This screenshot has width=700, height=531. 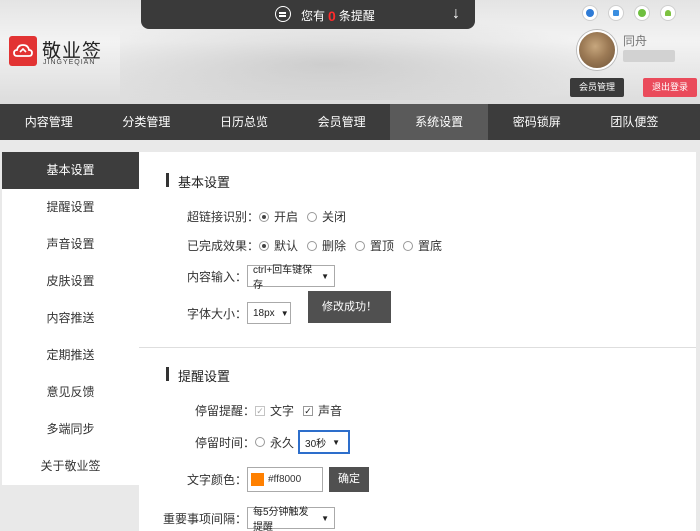 I want to click on brand-pinyin: JINGYEQIAN, so click(x=69, y=62).